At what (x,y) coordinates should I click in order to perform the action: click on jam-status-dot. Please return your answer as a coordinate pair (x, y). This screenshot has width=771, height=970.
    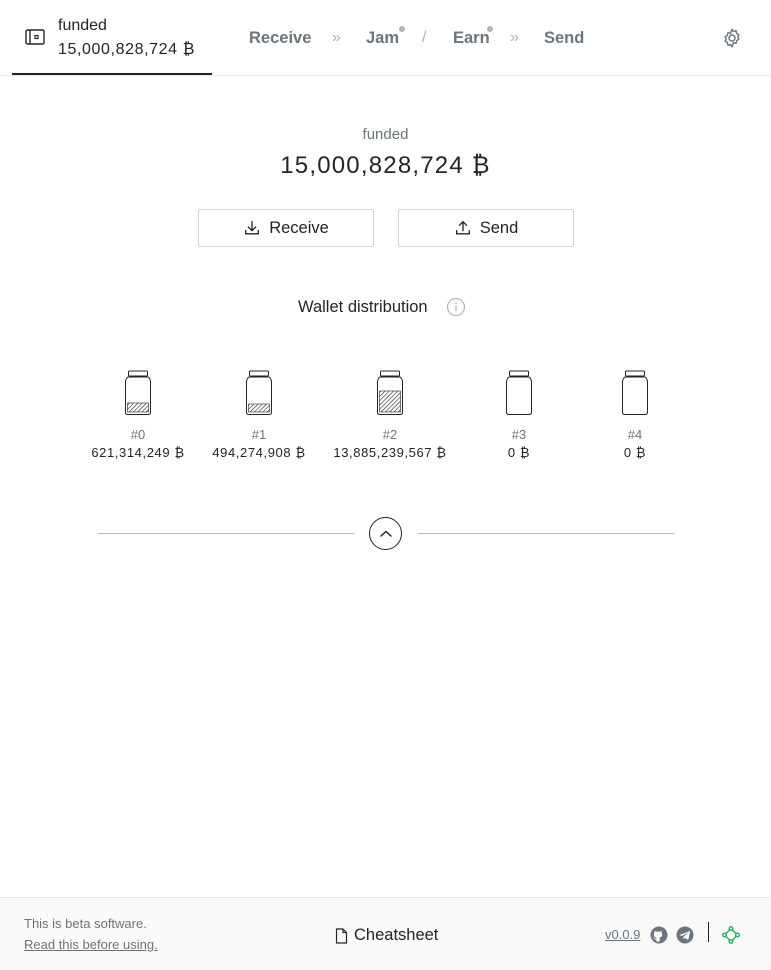
    Looking at the image, I should click on (402, 29).